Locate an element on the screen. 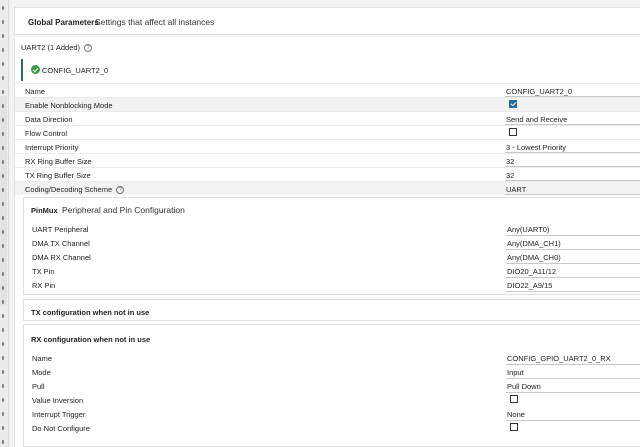 Image resolution: width=640 pixels, height=447 pixels. property-label: Data Direction is located at coordinates (49, 119).